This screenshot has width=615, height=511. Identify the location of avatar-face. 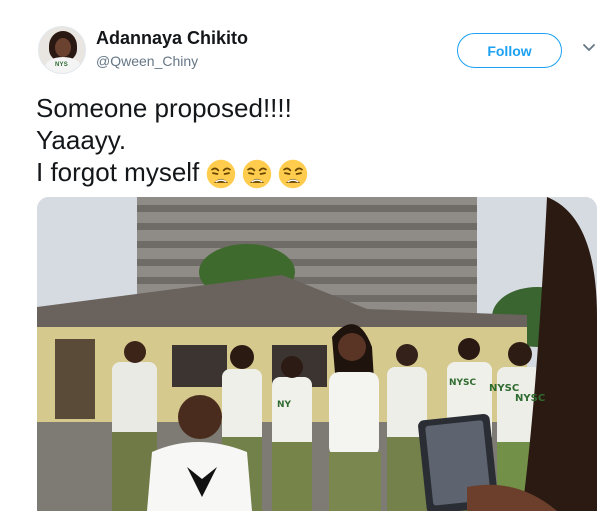
(63, 47).